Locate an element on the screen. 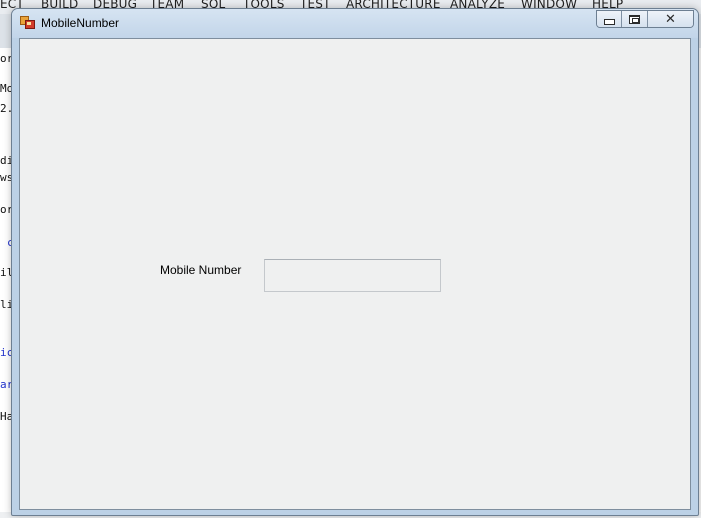 Image resolution: width=701 pixels, height=518 pixels. window-title-bar: MobileNumber ✕ is located at coordinates (355, 23).